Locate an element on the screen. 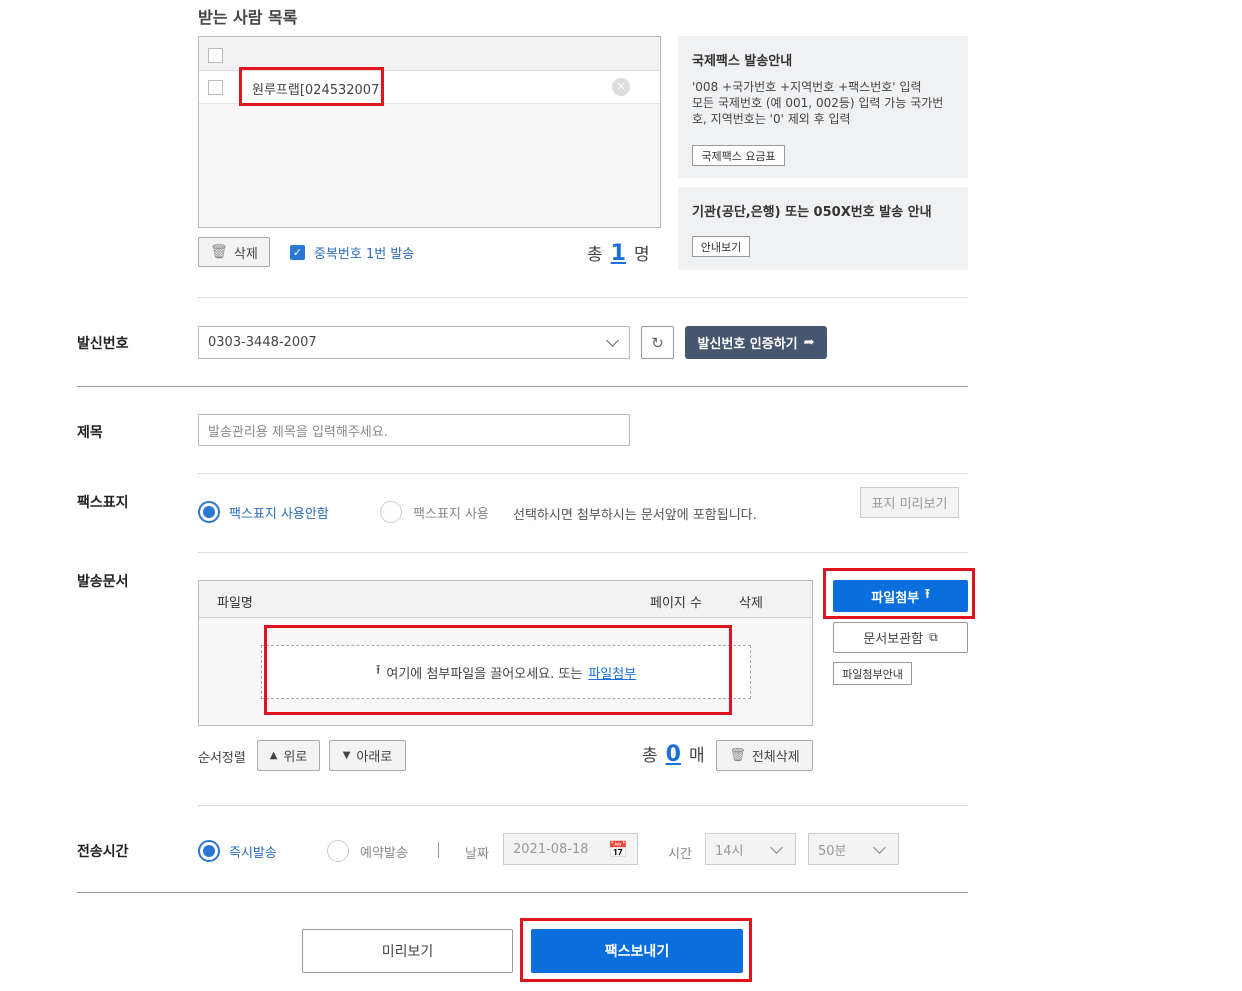  archive-button: 문서보관함 ⧉ is located at coordinates (900, 637).